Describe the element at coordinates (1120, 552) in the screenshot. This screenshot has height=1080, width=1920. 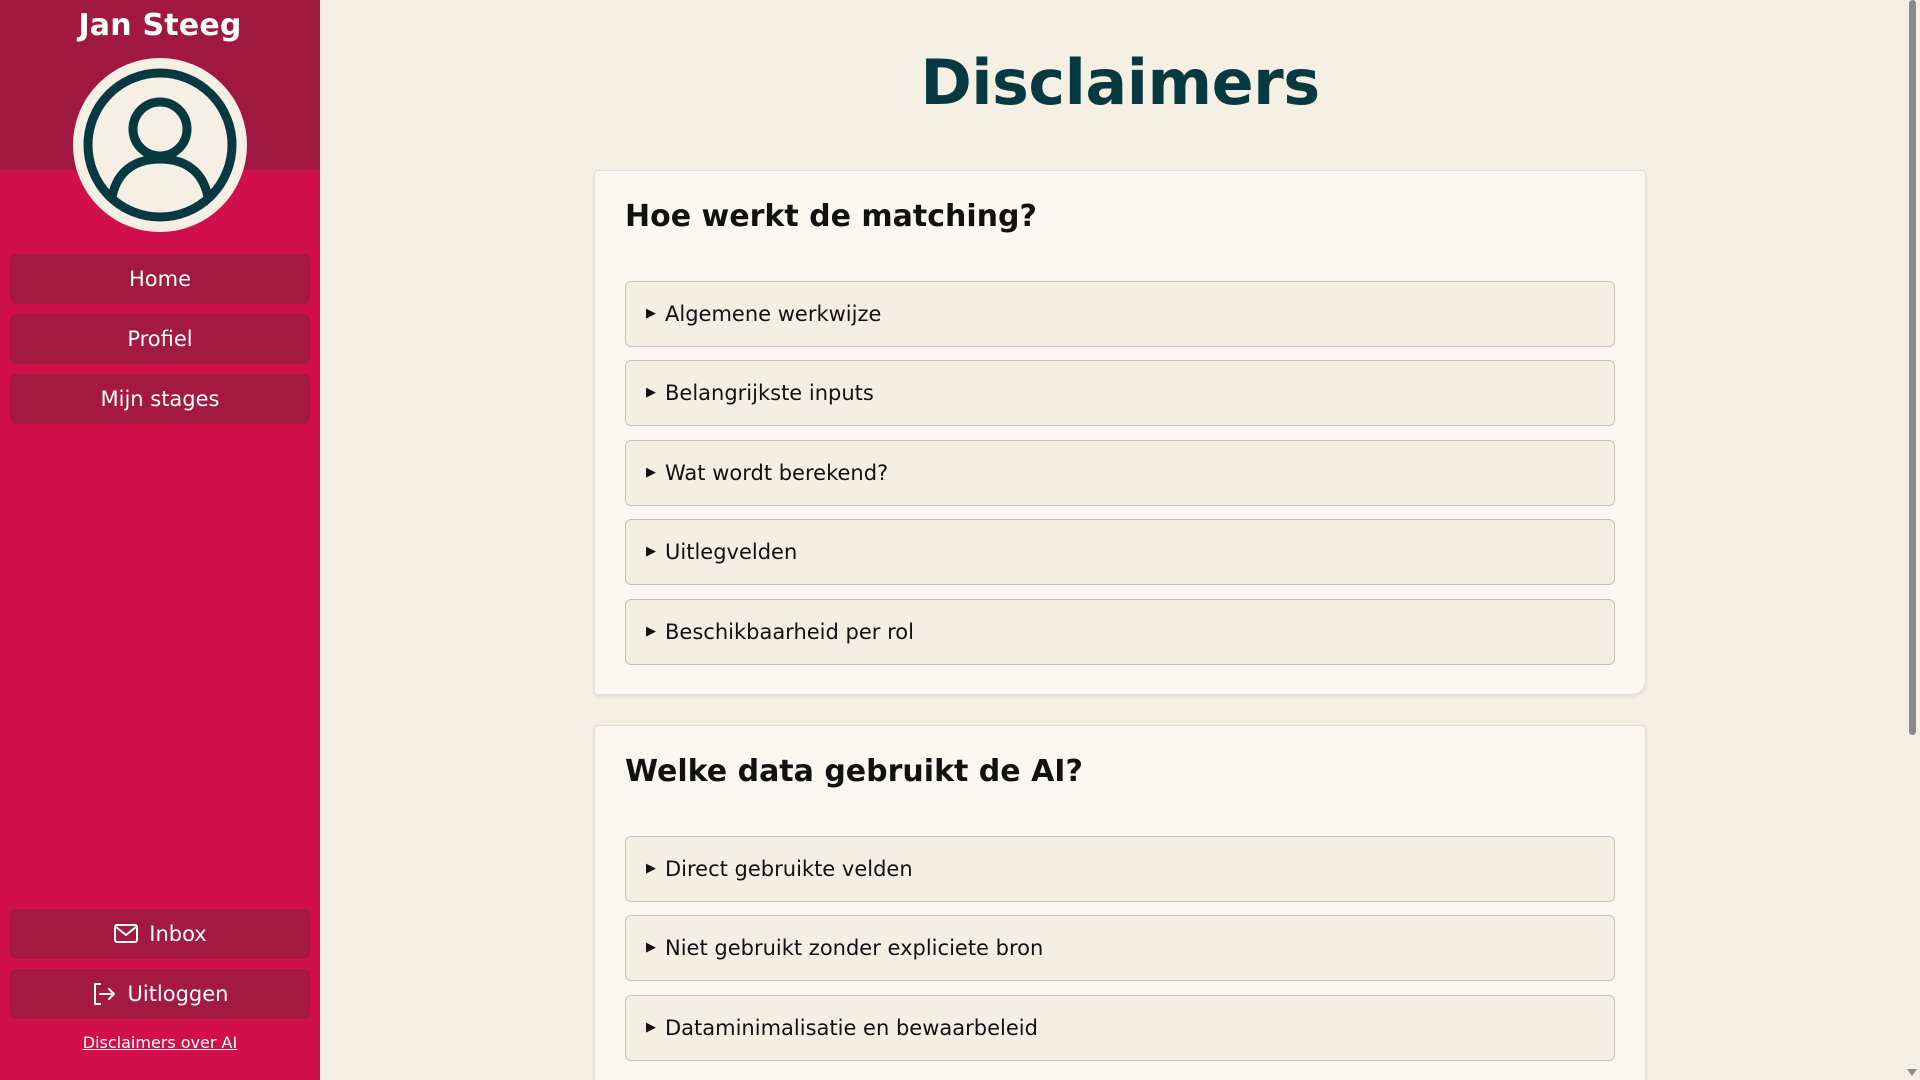
I see `accordion-item: ▶ Uitlegvelden` at that location.